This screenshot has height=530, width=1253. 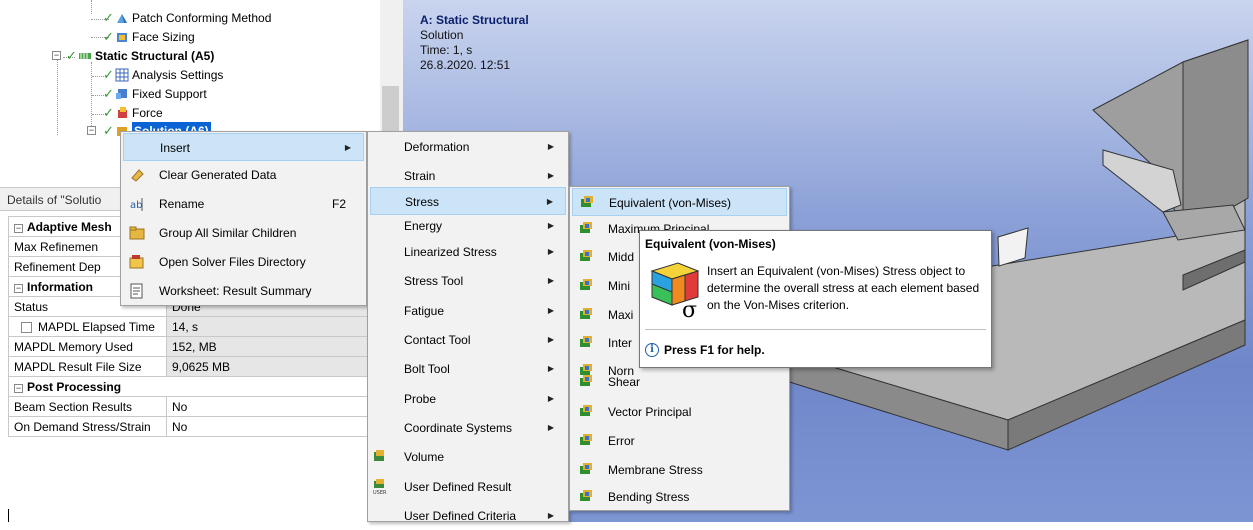 What do you see at coordinates (468, 281) in the screenshot?
I see `menu-item-stress-tool: Stress Tool ▶` at bounding box center [468, 281].